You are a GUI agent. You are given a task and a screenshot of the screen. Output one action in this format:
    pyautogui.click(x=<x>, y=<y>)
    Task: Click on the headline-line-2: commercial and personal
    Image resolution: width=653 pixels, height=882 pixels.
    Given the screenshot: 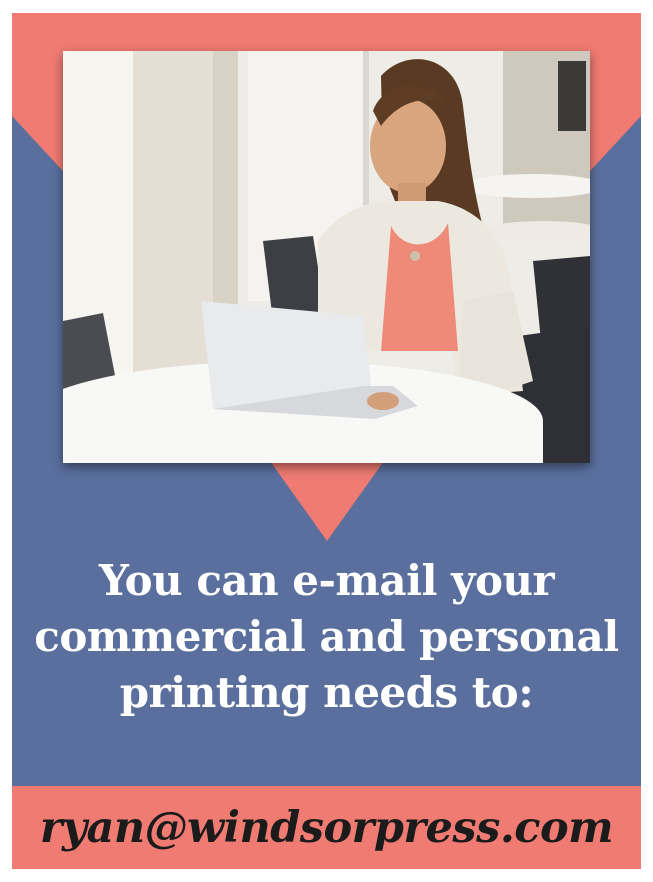 What is the action you would take?
    pyautogui.click(x=326, y=636)
    